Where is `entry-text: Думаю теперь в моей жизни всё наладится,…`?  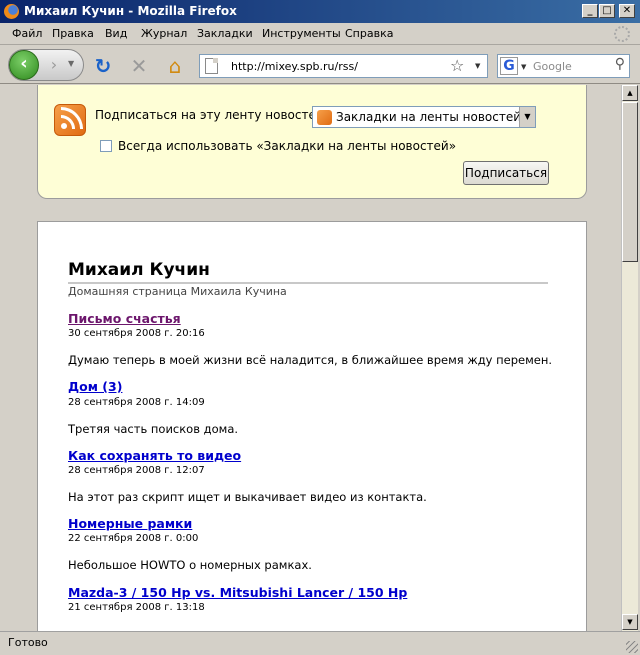 entry-text: Думаю теперь в моей жизни всё наладится,… is located at coordinates (310, 360).